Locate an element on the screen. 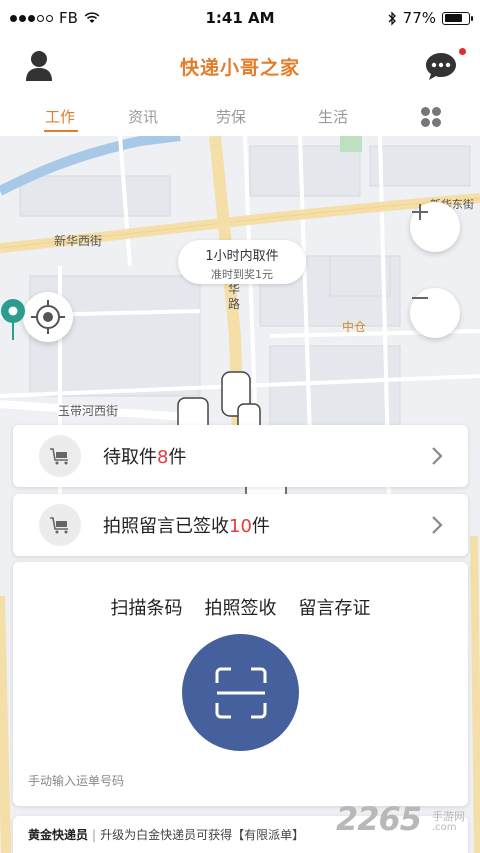  tab-active-indicator is located at coordinates (61, 131).